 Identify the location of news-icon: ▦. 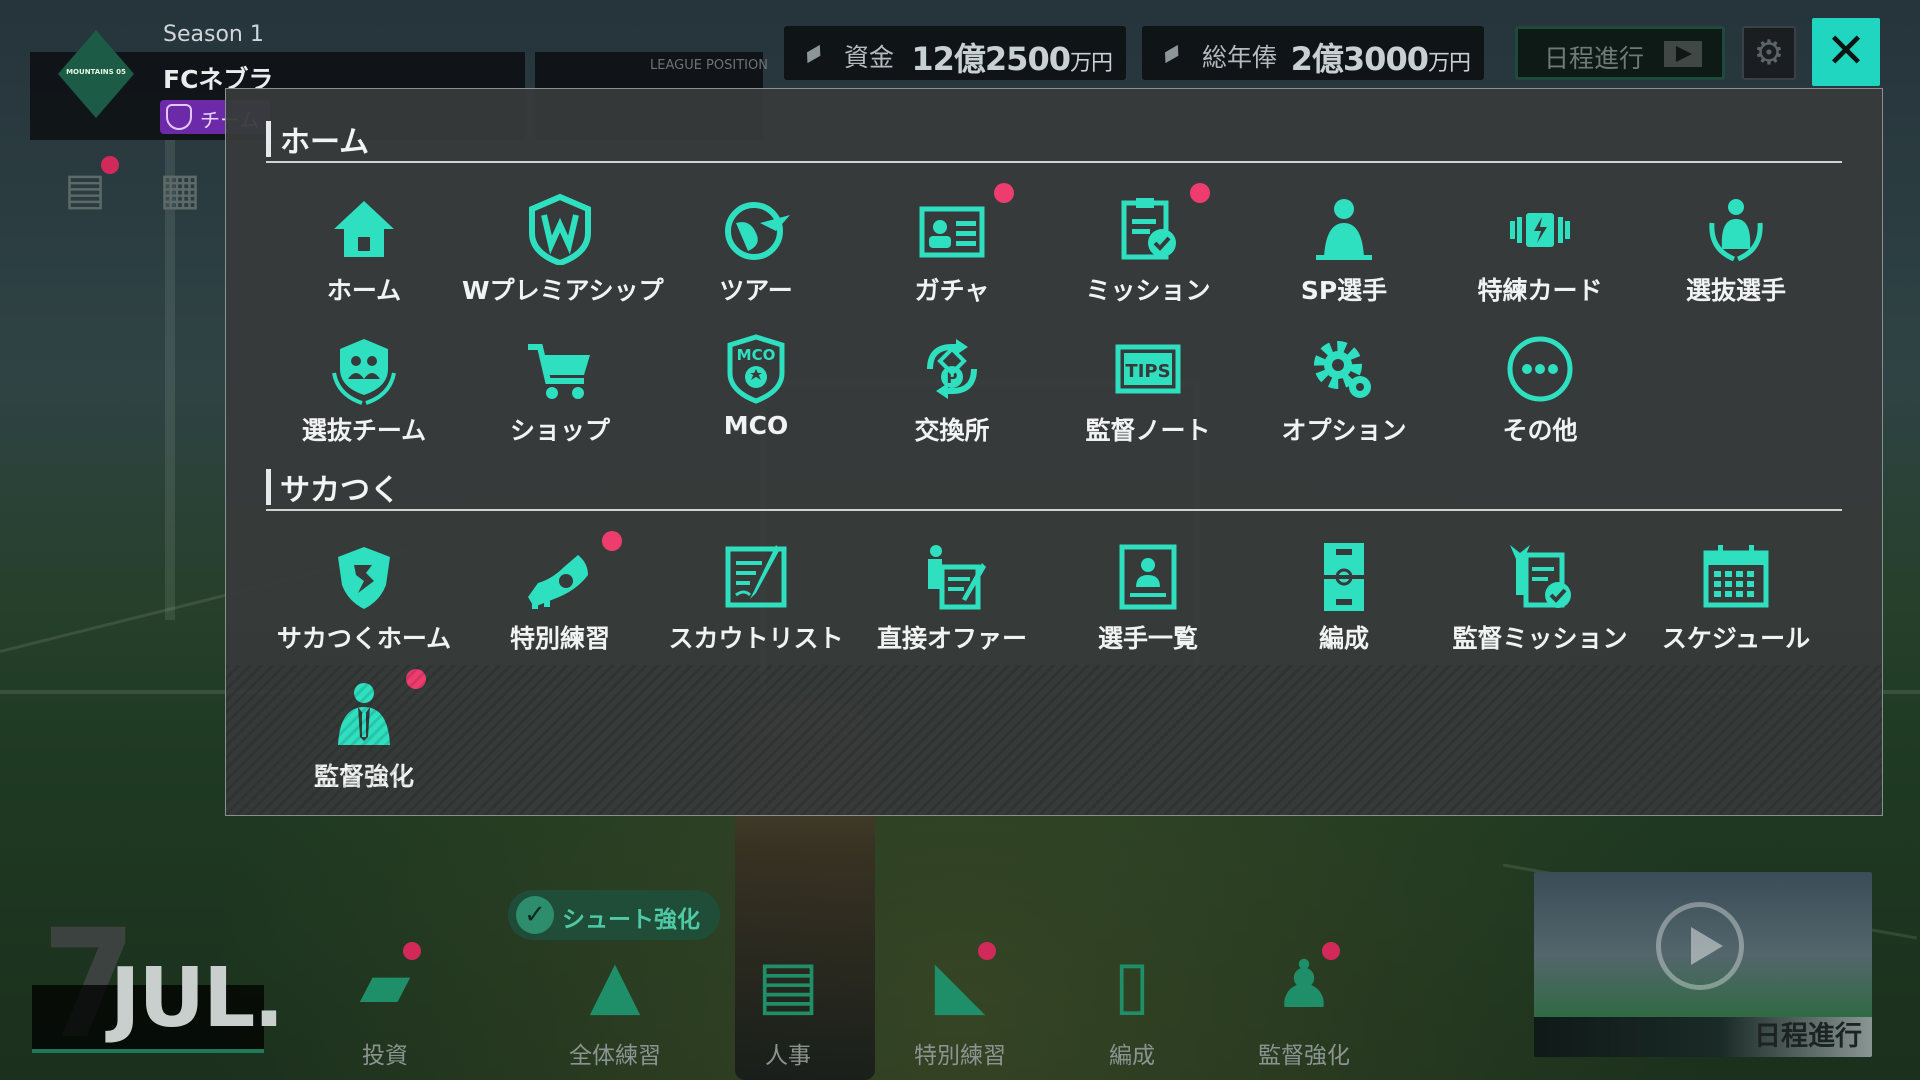
(180, 190).